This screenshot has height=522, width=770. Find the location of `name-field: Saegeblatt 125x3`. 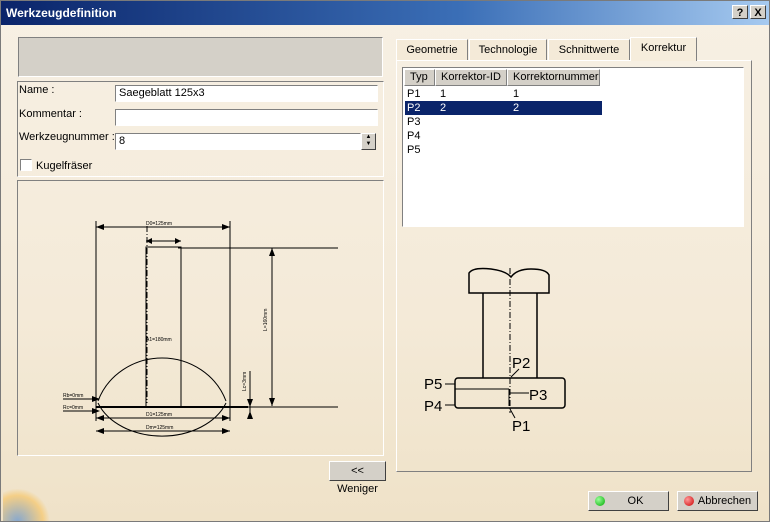

name-field: Saegeblatt 125x3 is located at coordinates (246, 93).